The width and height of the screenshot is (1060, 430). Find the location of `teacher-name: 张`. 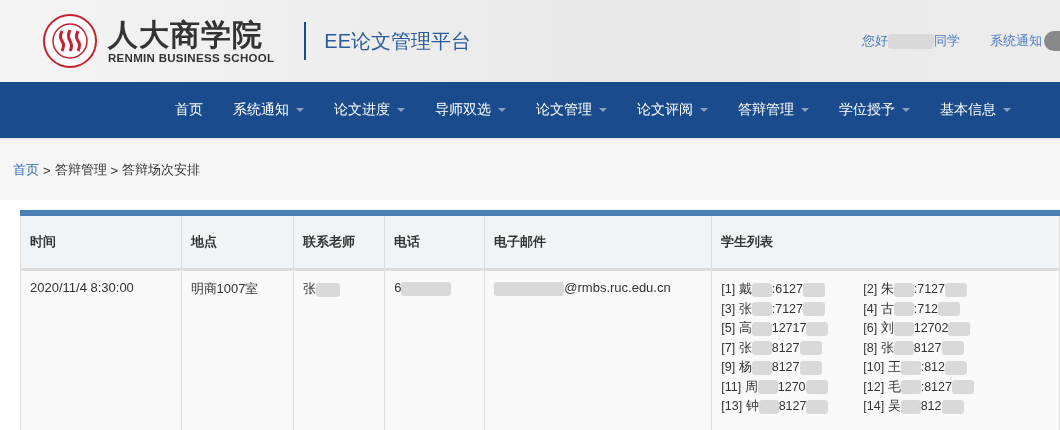

teacher-name: 张 is located at coordinates (309, 288).